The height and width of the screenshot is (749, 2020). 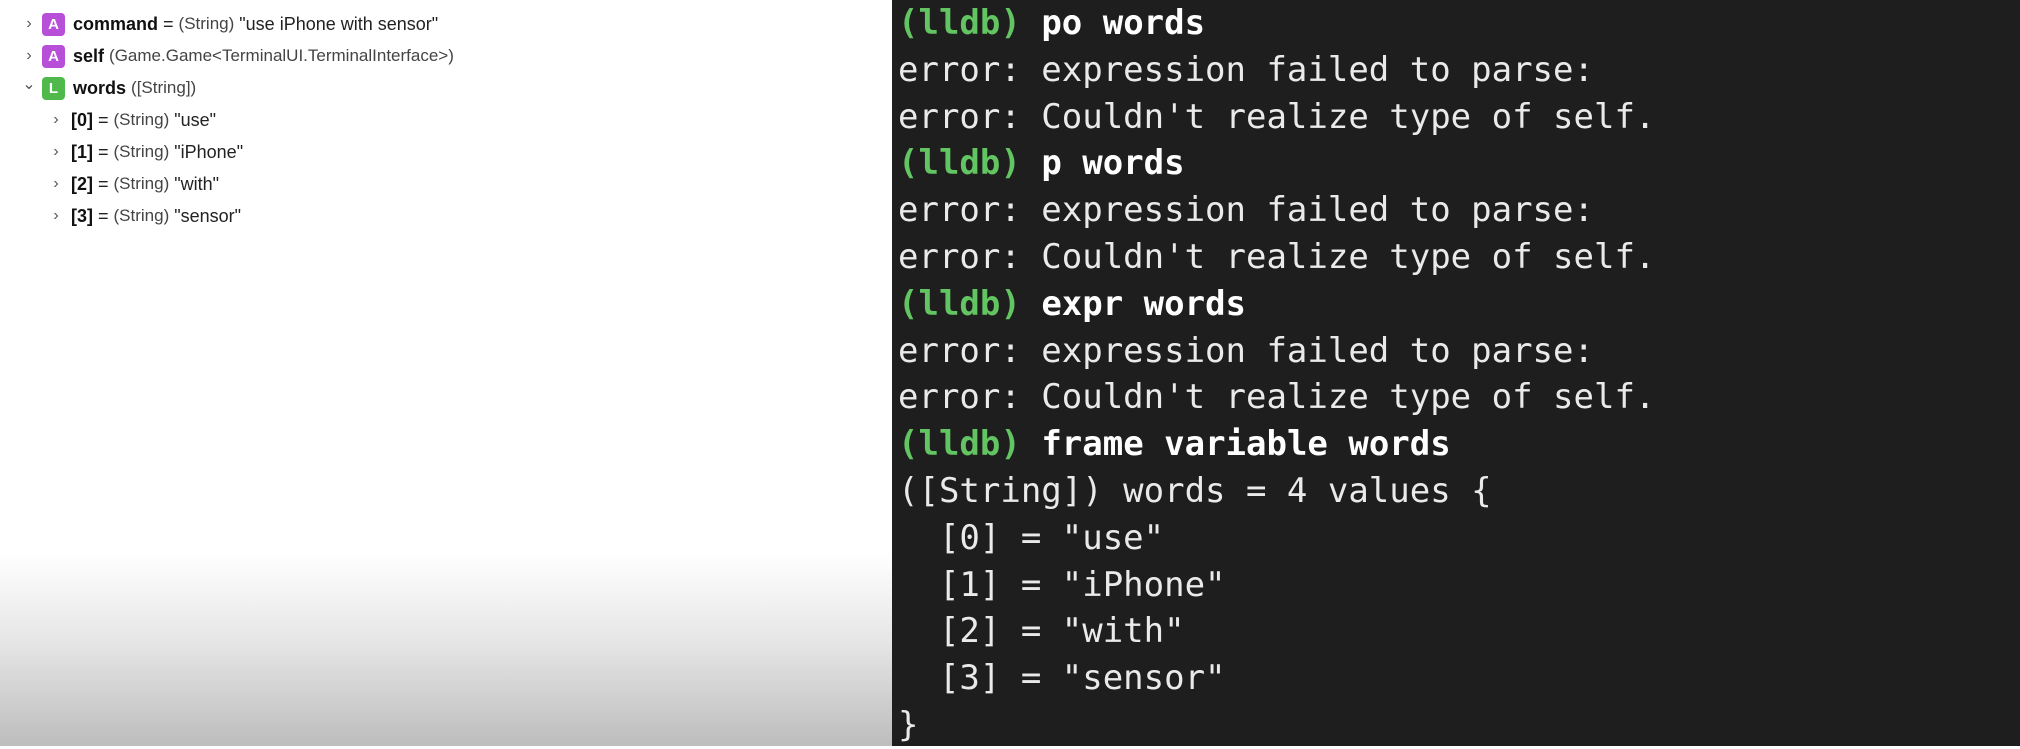 I want to click on variable-type: ([String]), so click(x=164, y=87).